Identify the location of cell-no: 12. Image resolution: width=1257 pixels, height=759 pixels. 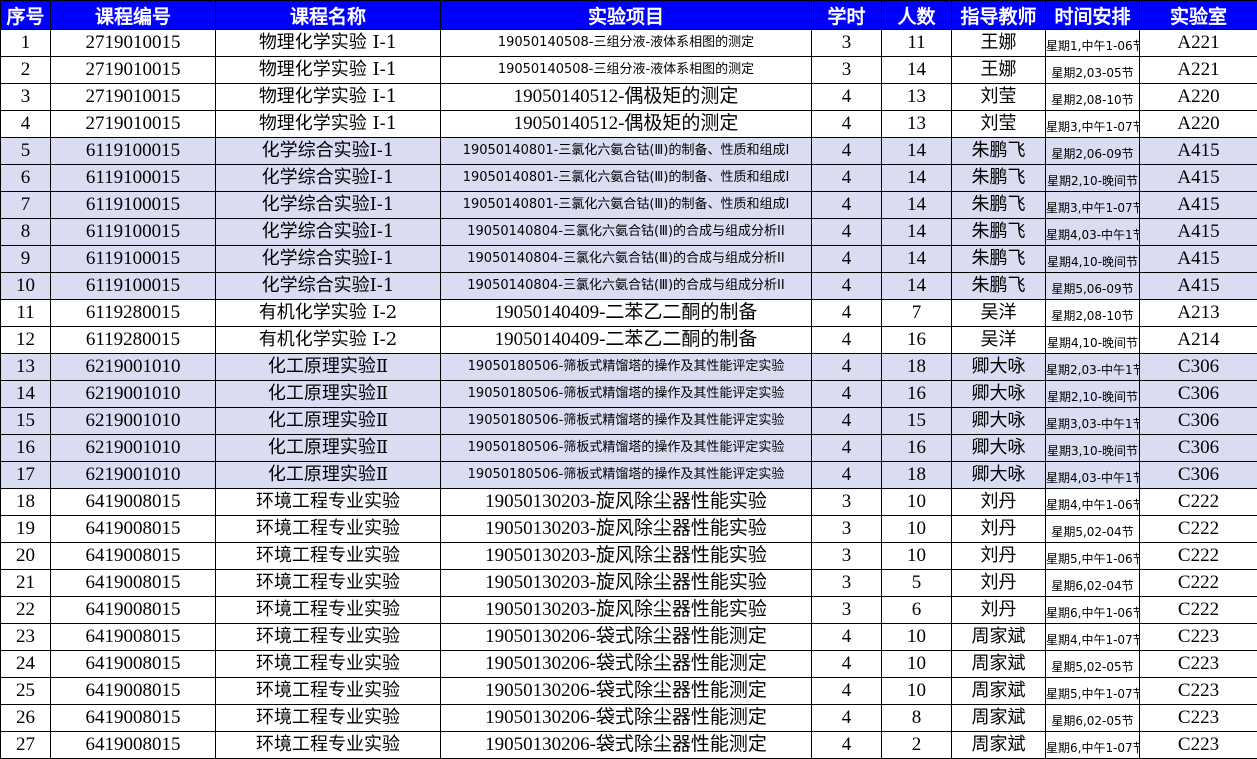
(26, 340).